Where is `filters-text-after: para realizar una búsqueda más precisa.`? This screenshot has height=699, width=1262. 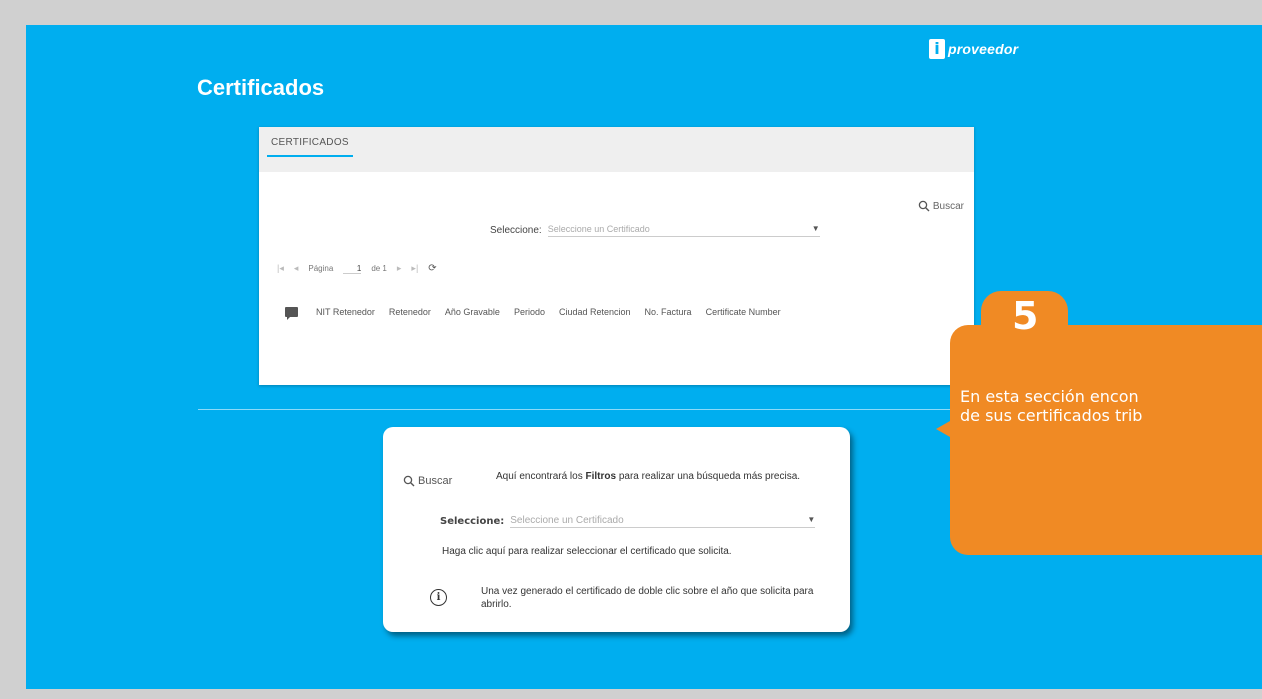
filters-text-after: para realizar una búsqueda más precisa. is located at coordinates (708, 476).